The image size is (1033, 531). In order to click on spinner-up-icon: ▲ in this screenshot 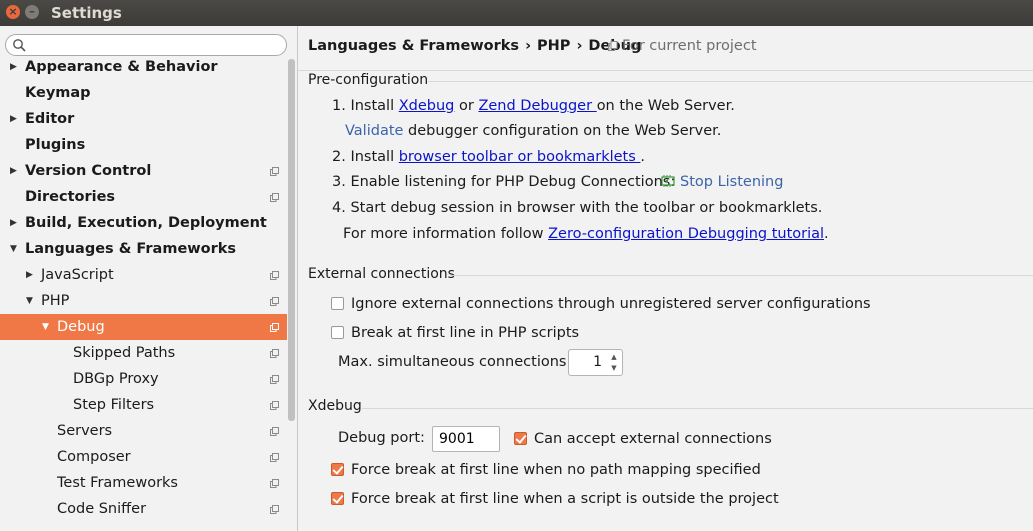, I will do `click(614, 357)`.